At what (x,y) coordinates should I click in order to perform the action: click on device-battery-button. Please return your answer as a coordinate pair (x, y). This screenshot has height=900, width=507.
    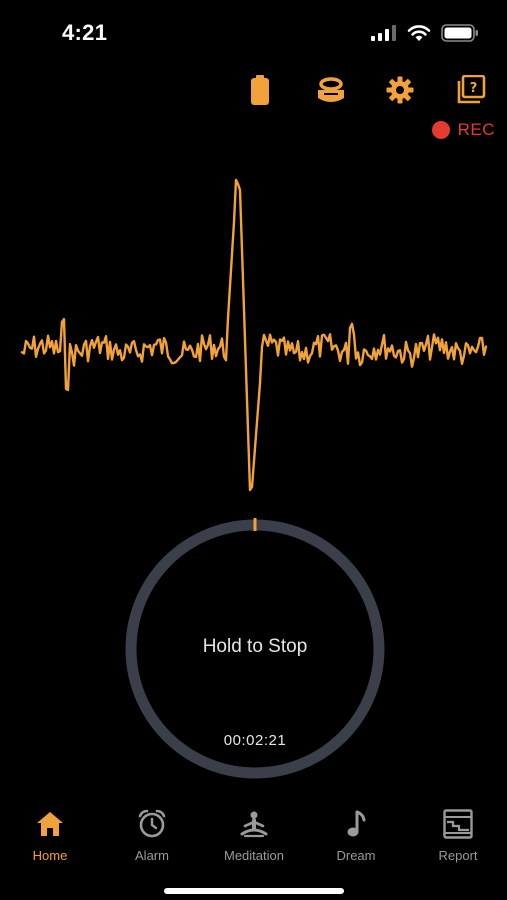
    Looking at the image, I should click on (260, 92).